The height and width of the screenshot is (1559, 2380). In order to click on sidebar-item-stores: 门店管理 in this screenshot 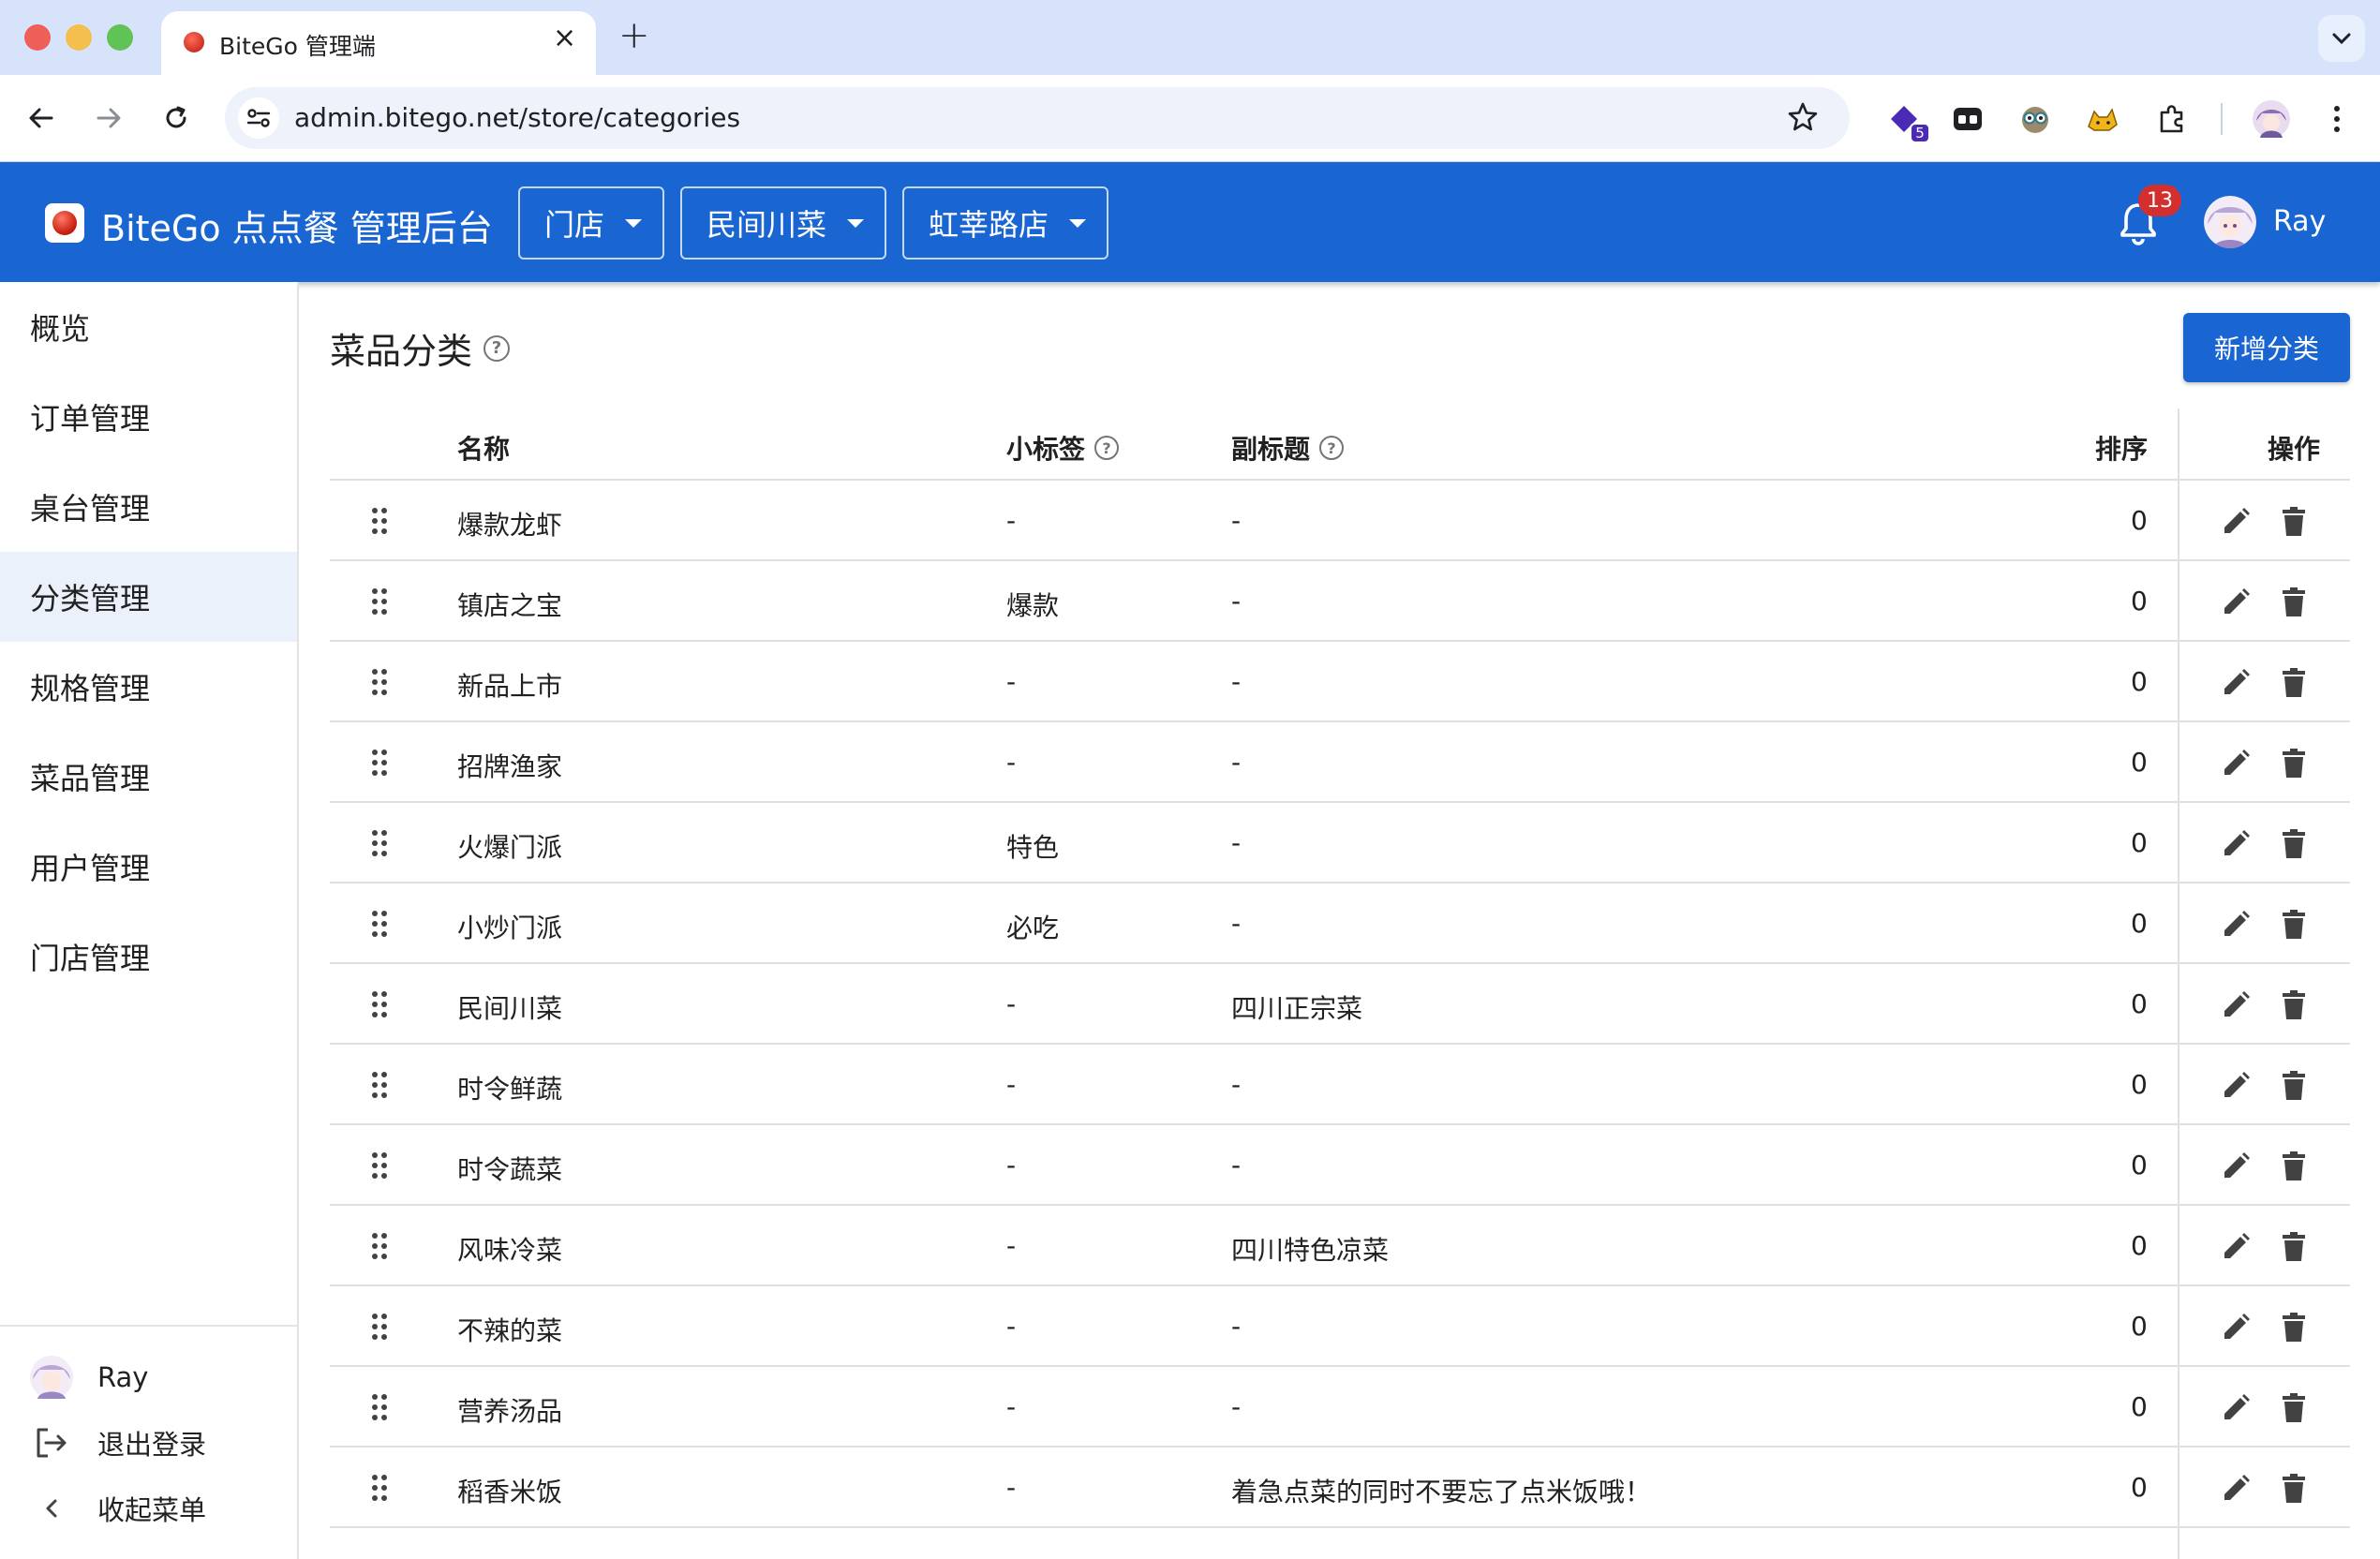, I will do `click(148, 957)`.